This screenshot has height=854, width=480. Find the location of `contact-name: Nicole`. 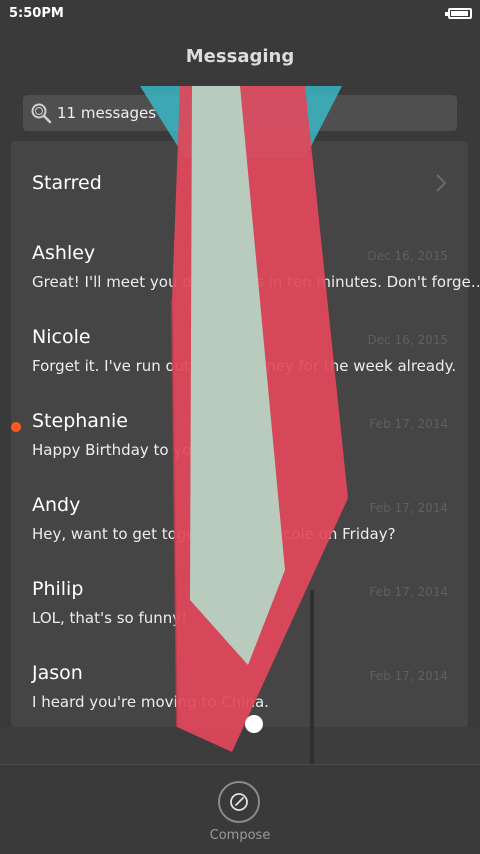

contact-name: Nicole is located at coordinates (61, 337).